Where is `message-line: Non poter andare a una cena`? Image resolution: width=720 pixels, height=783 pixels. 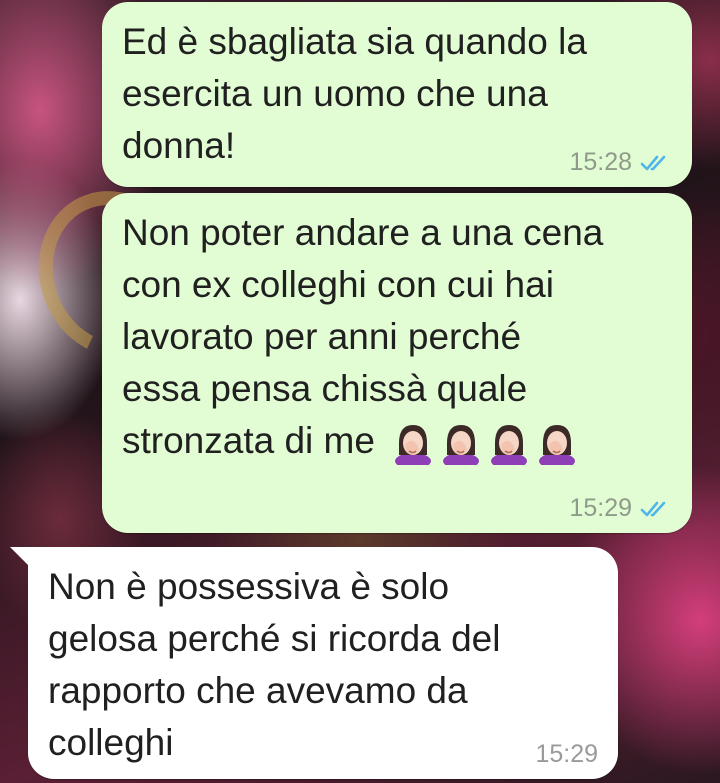
message-line: Non poter andare a una cena is located at coordinates (363, 232).